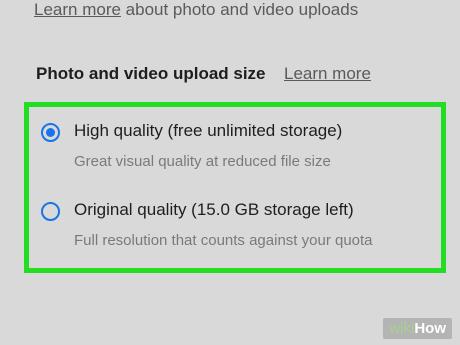 This screenshot has width=460, height=345. Describe the element at coordinates (239, 9) in the screenshot. I see `uploads-info-text: about photo and video uploads` at that location.